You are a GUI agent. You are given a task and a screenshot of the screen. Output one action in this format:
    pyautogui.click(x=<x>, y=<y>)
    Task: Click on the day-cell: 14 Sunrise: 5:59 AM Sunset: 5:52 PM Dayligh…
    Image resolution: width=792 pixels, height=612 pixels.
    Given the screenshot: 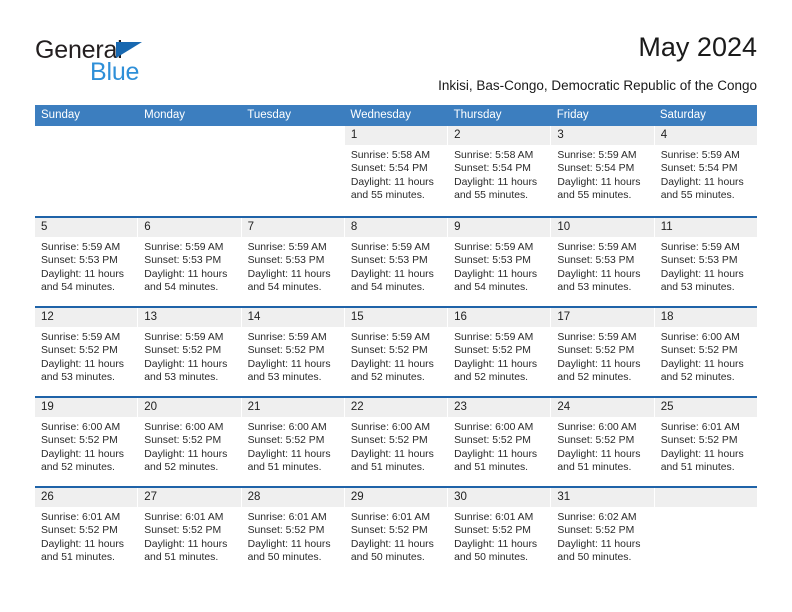 What is the action you would take?
    pyautogui.click(x=293, y=352)
    